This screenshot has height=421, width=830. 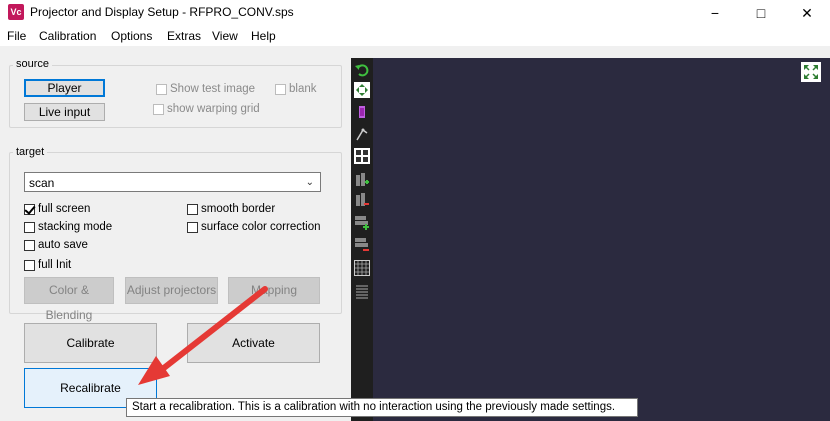 I want to click on fit-view-icon, so click(x=362, y=90).